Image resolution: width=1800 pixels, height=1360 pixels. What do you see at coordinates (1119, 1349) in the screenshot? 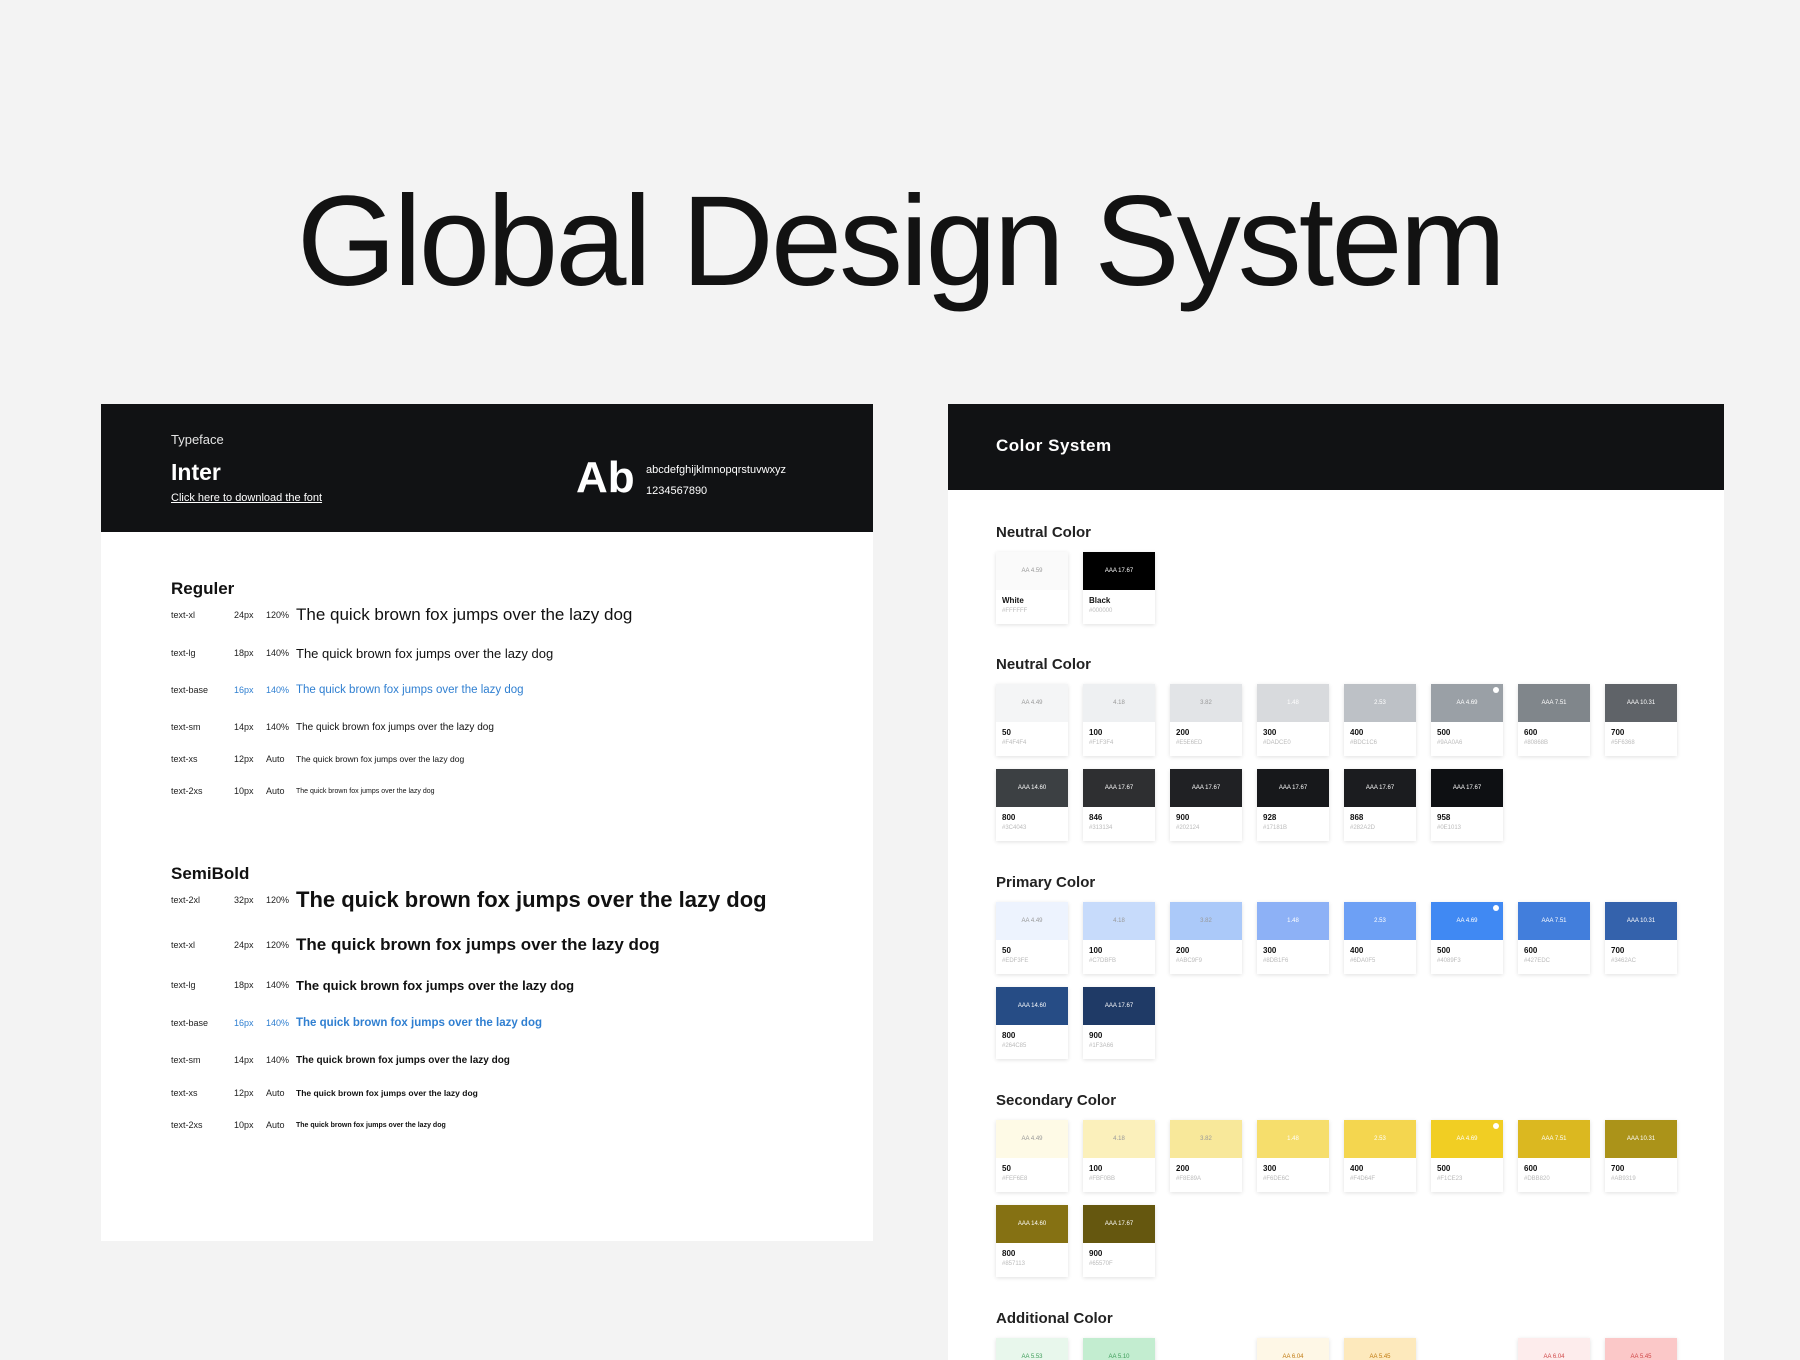
I see `color-swatch: AA 5.10` at bounding box center [1119, 1349].